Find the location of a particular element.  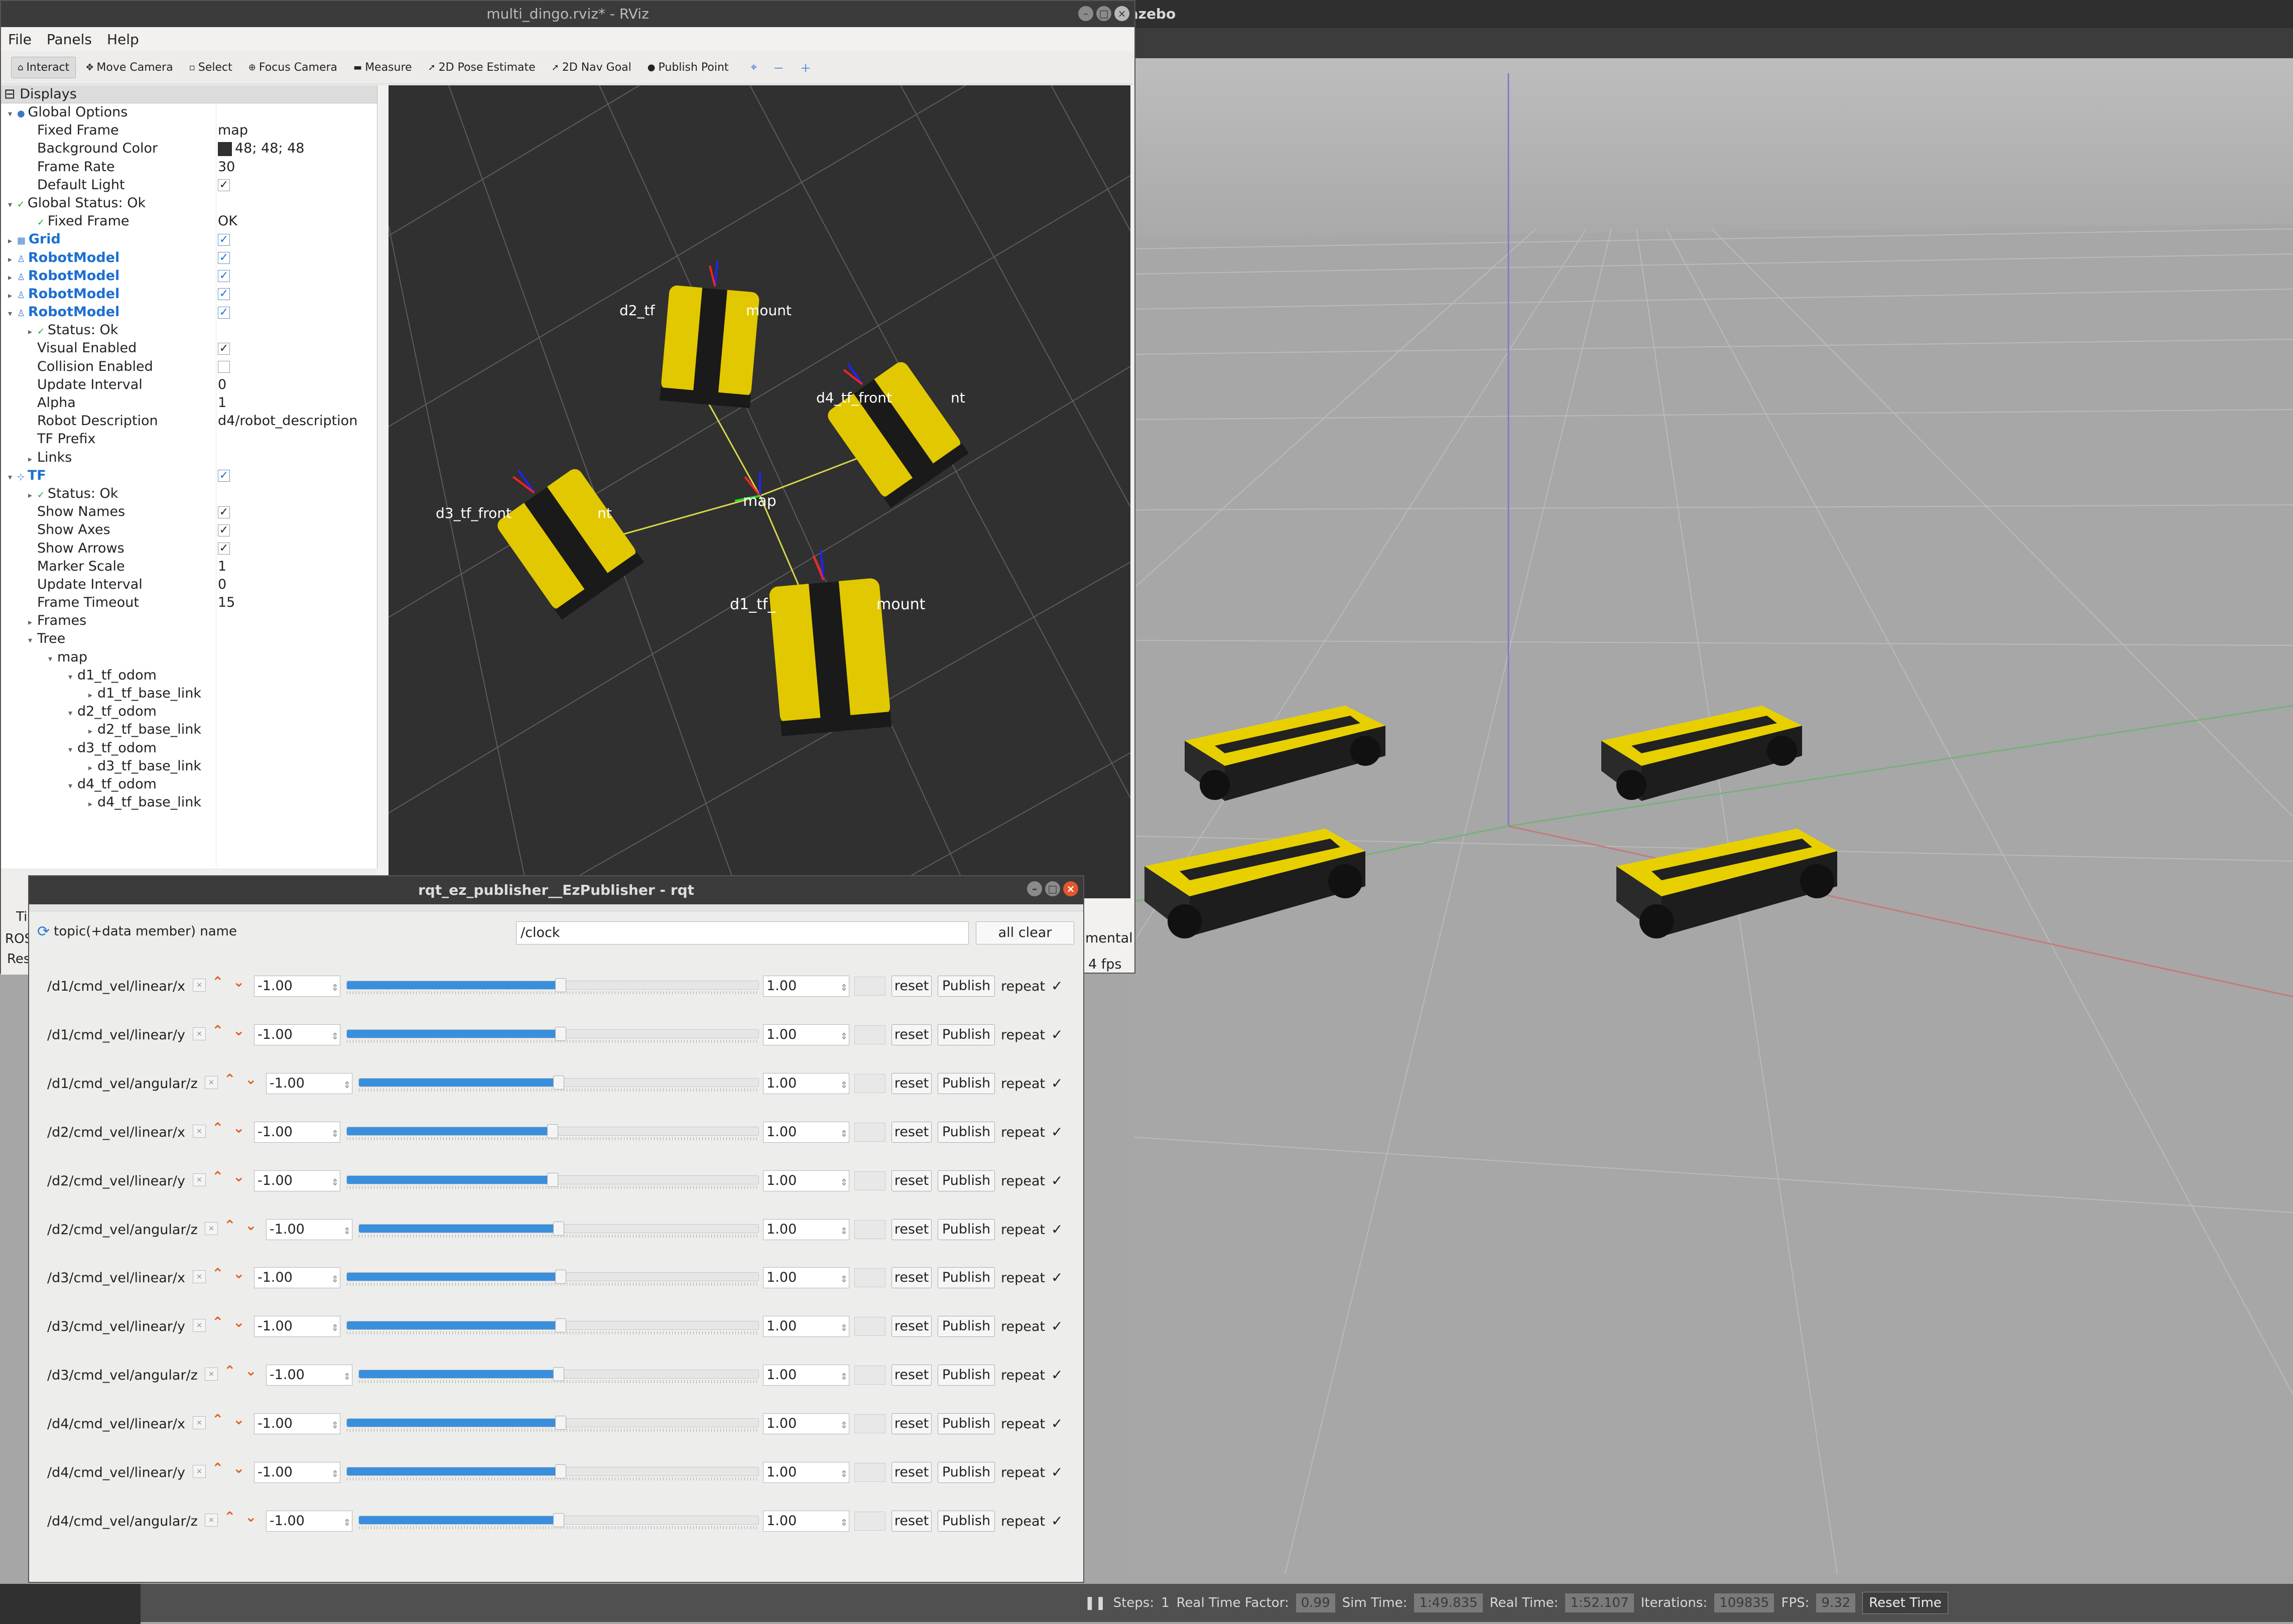

display-row: ▾ ● Global Options is located at coordinates (189, 112).